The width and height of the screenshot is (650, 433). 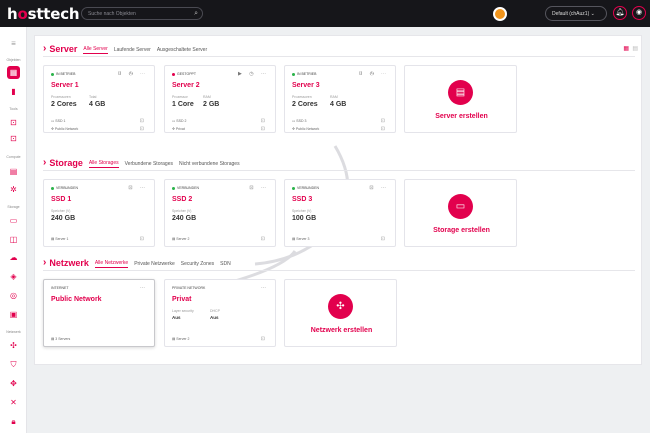 What do you see at coordinates (60, 339) in the screenshot?
I see `servers-link: ▤ 3 Servers` at bounding box center [60, 339].